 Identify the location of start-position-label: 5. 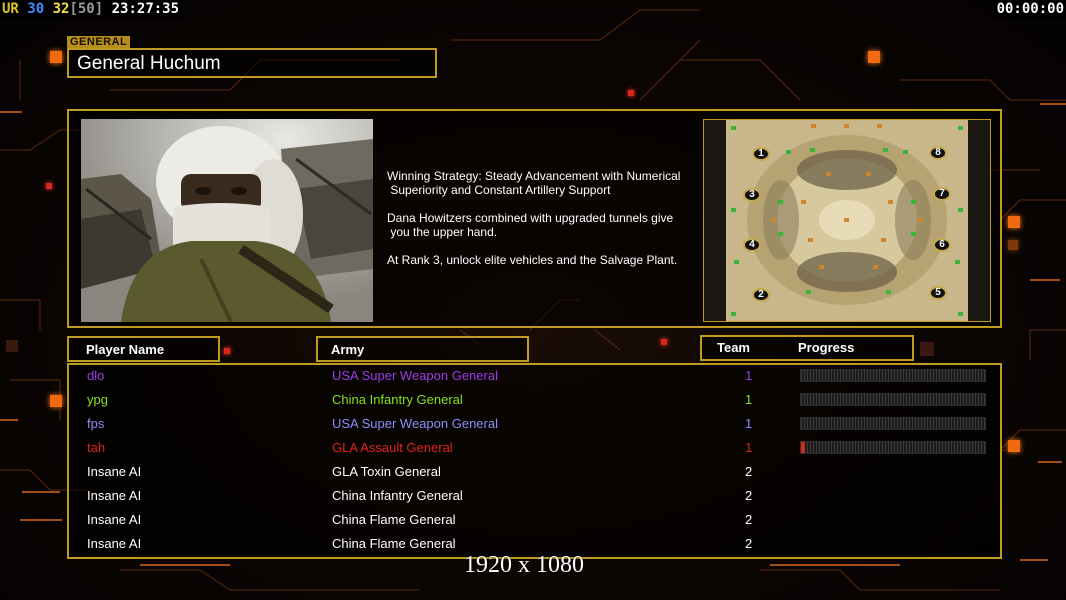
(938, 292).